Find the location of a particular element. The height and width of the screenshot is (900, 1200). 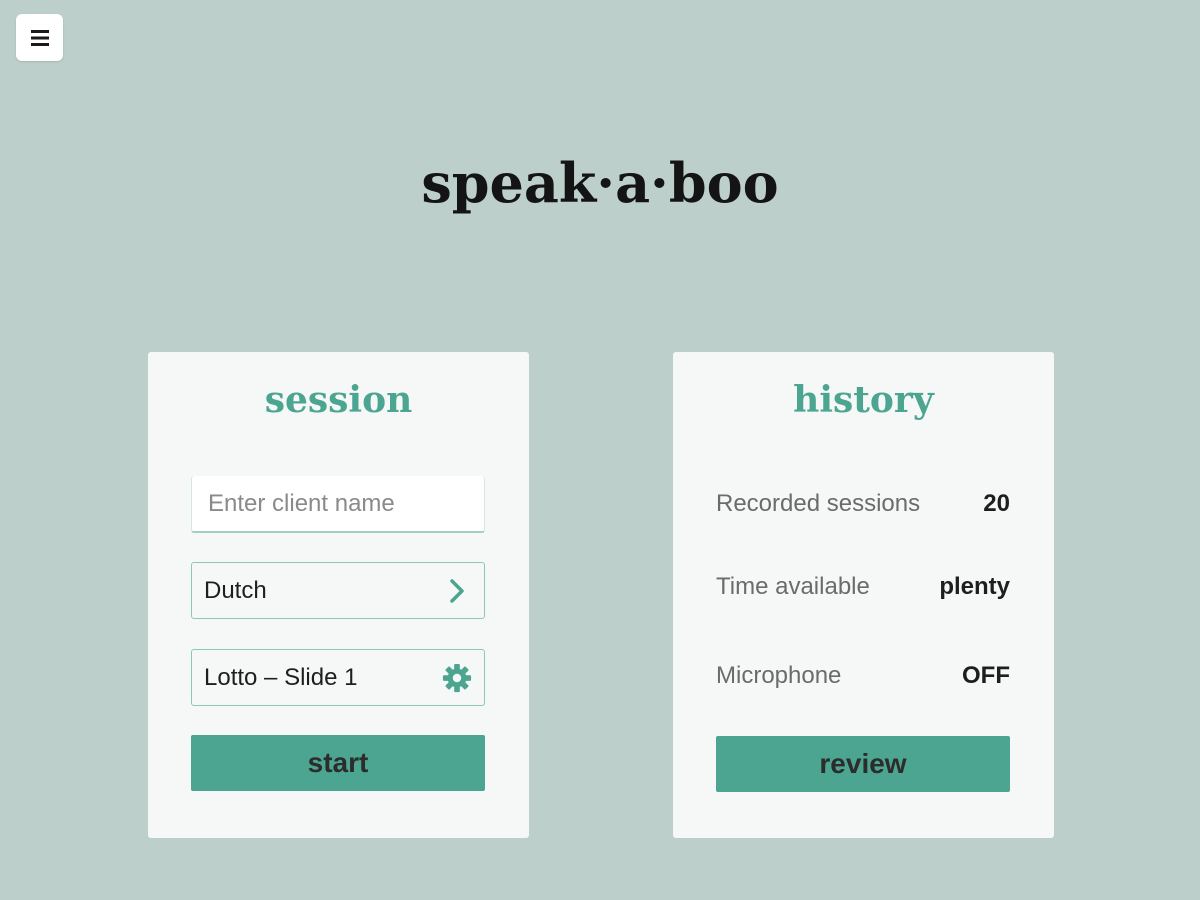

menu-button is located at coordinates (39, 37).